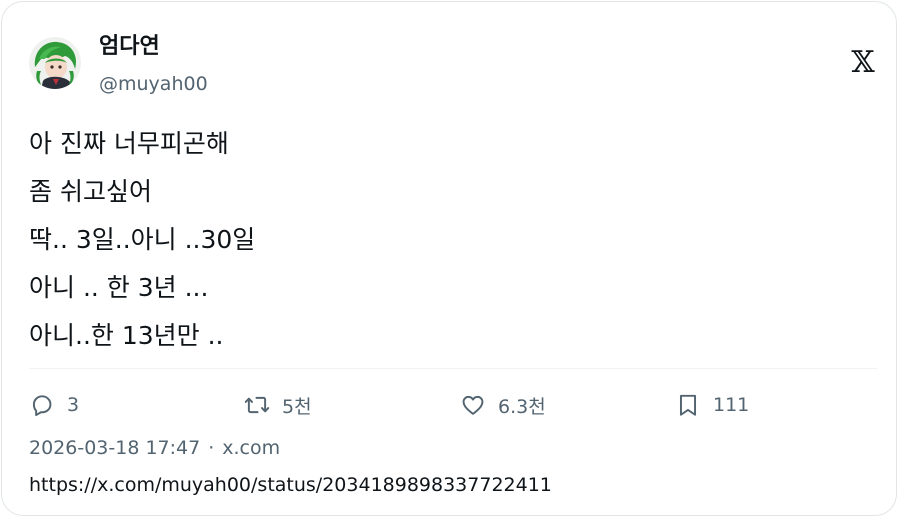  I want to click on avatar-image, so click(55, 63).